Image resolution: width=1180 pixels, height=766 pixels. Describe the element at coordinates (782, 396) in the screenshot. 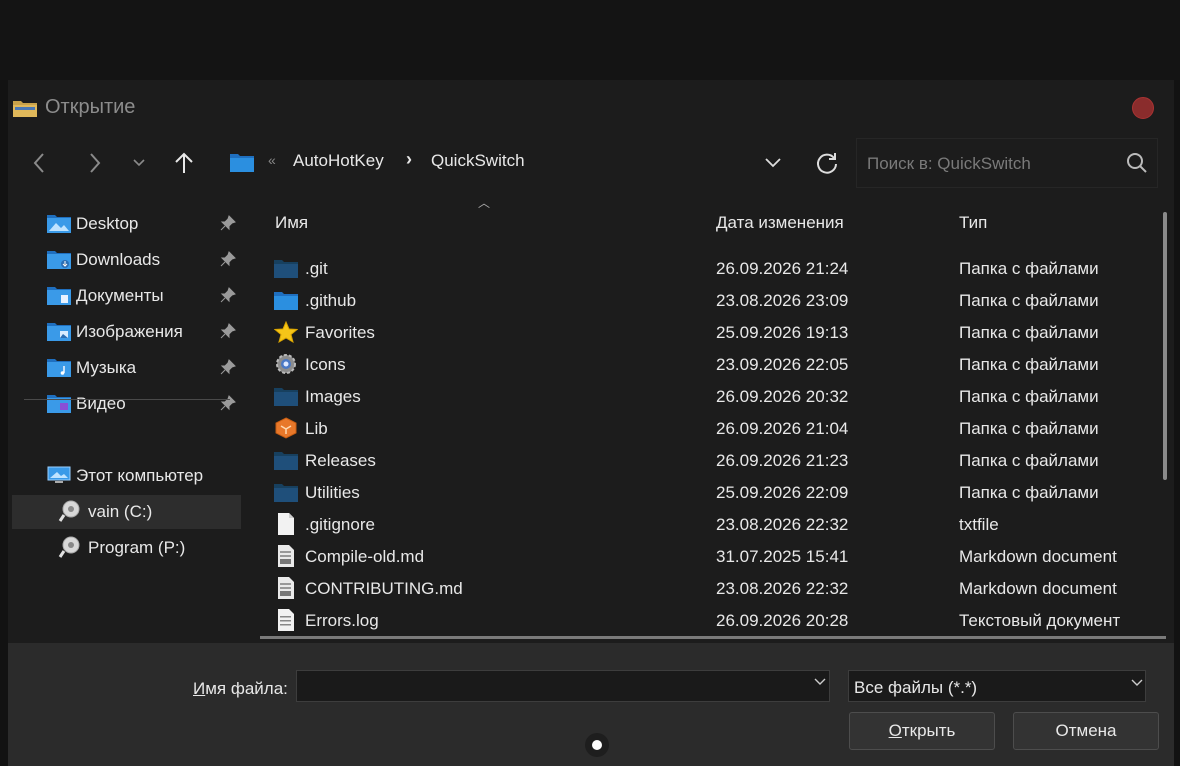

I see `file-date: 26.09.2026 20:32` at that location.